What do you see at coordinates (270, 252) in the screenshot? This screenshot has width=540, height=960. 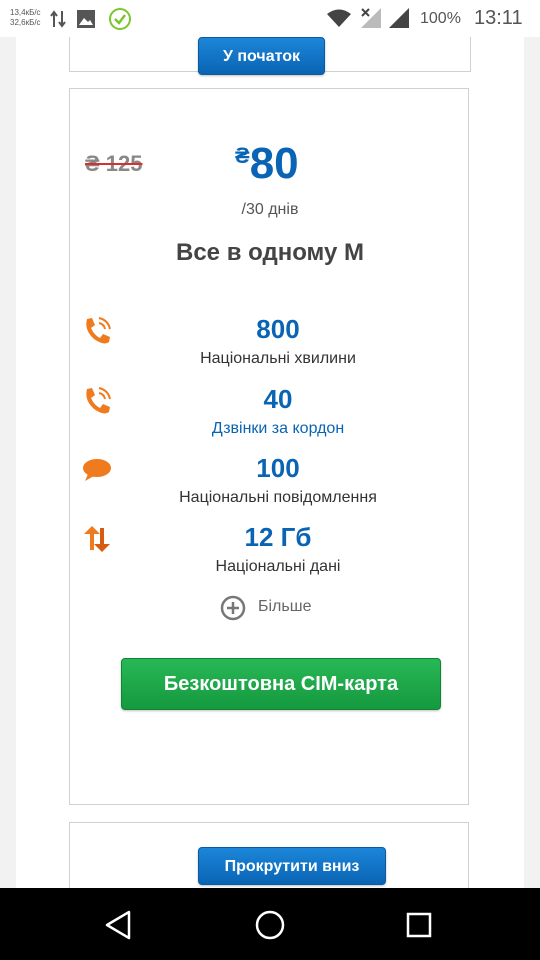 I see `plan-title: Все в одному М` at bounding box center [270, 252].